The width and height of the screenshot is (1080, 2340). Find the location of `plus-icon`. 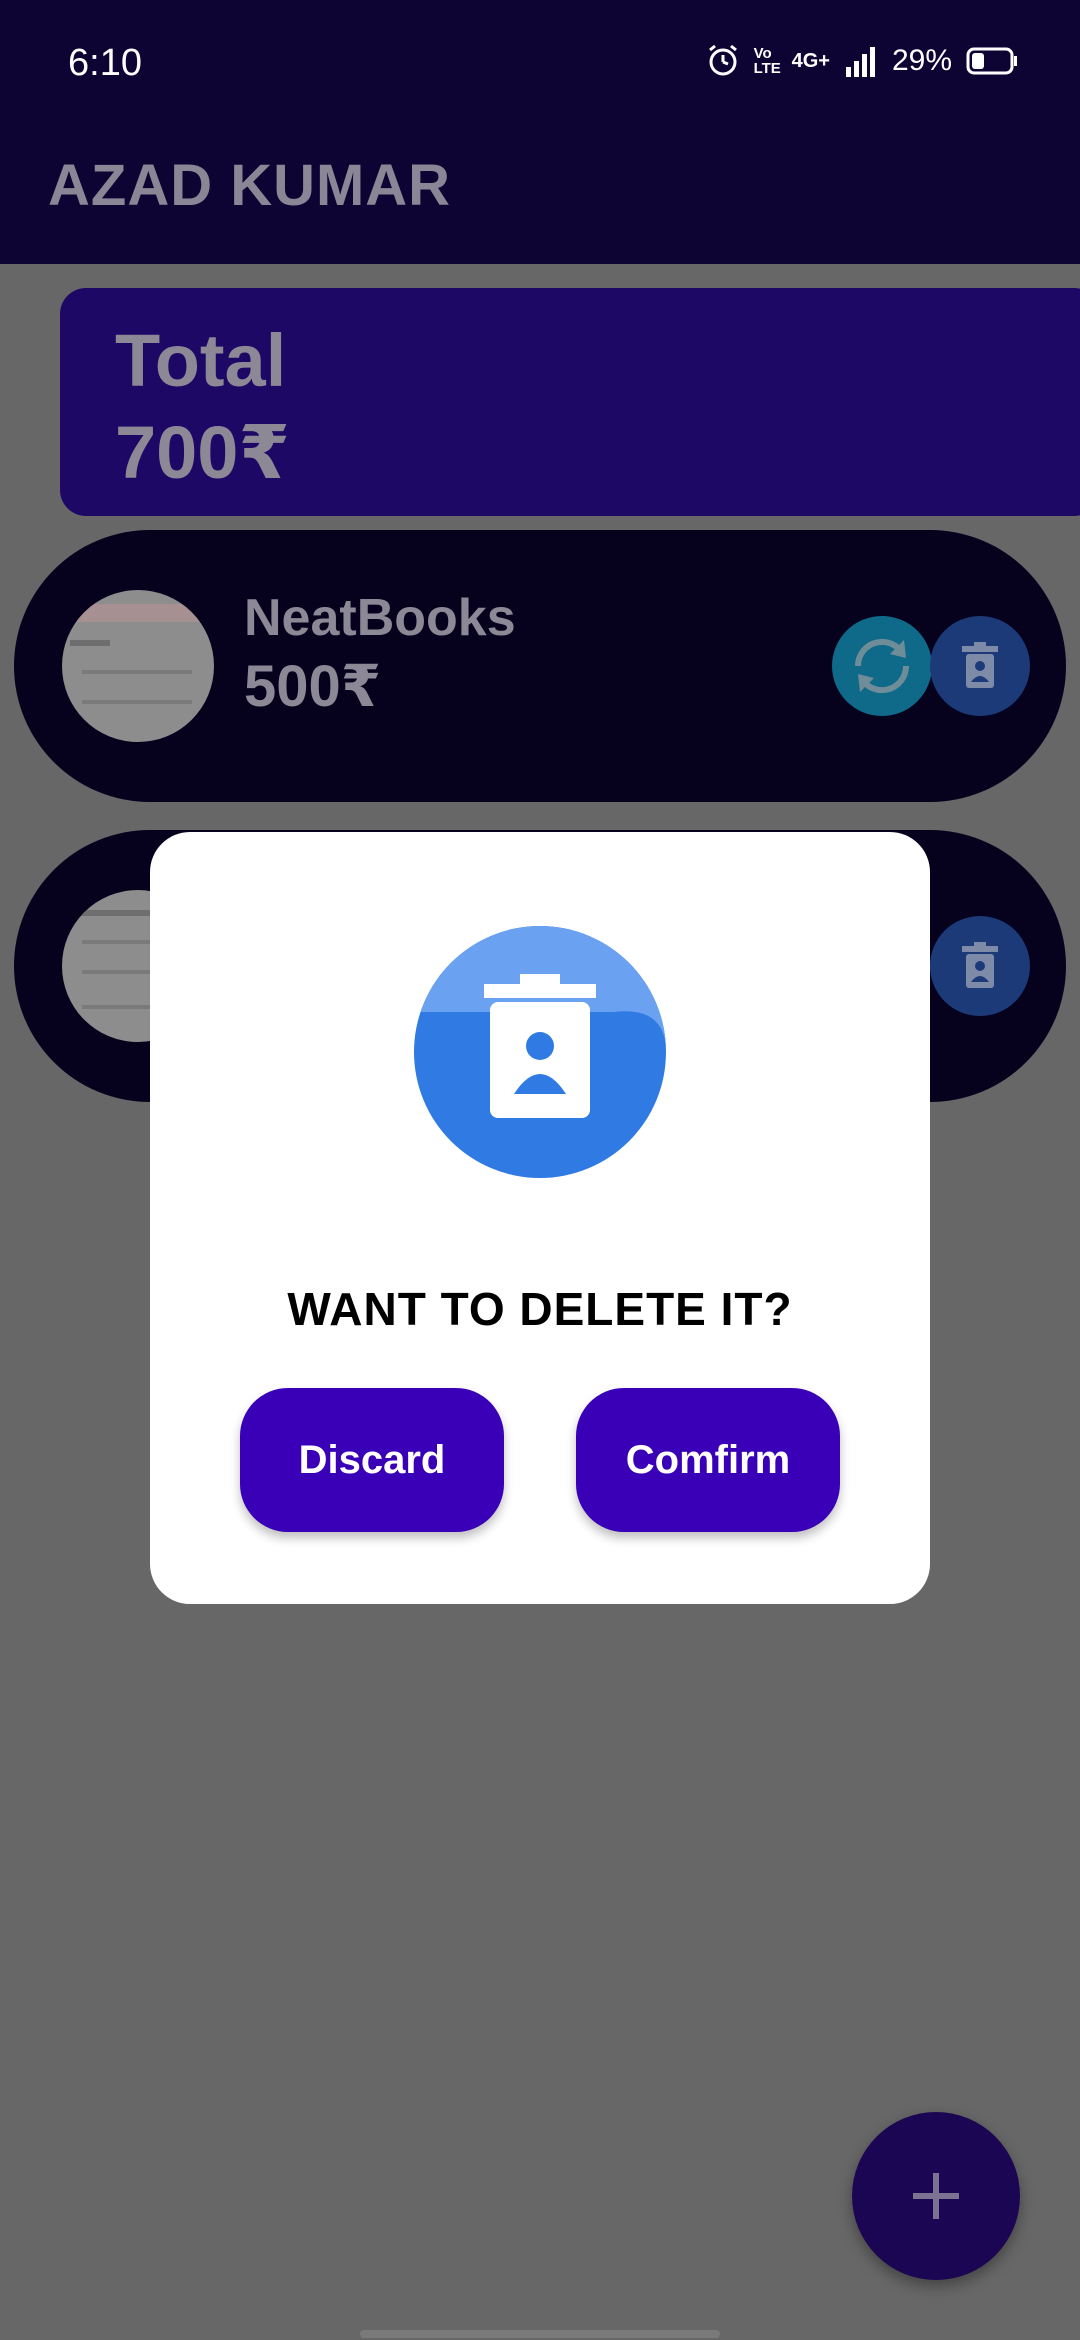

plus-icon is located at coordinates (936, 2196).